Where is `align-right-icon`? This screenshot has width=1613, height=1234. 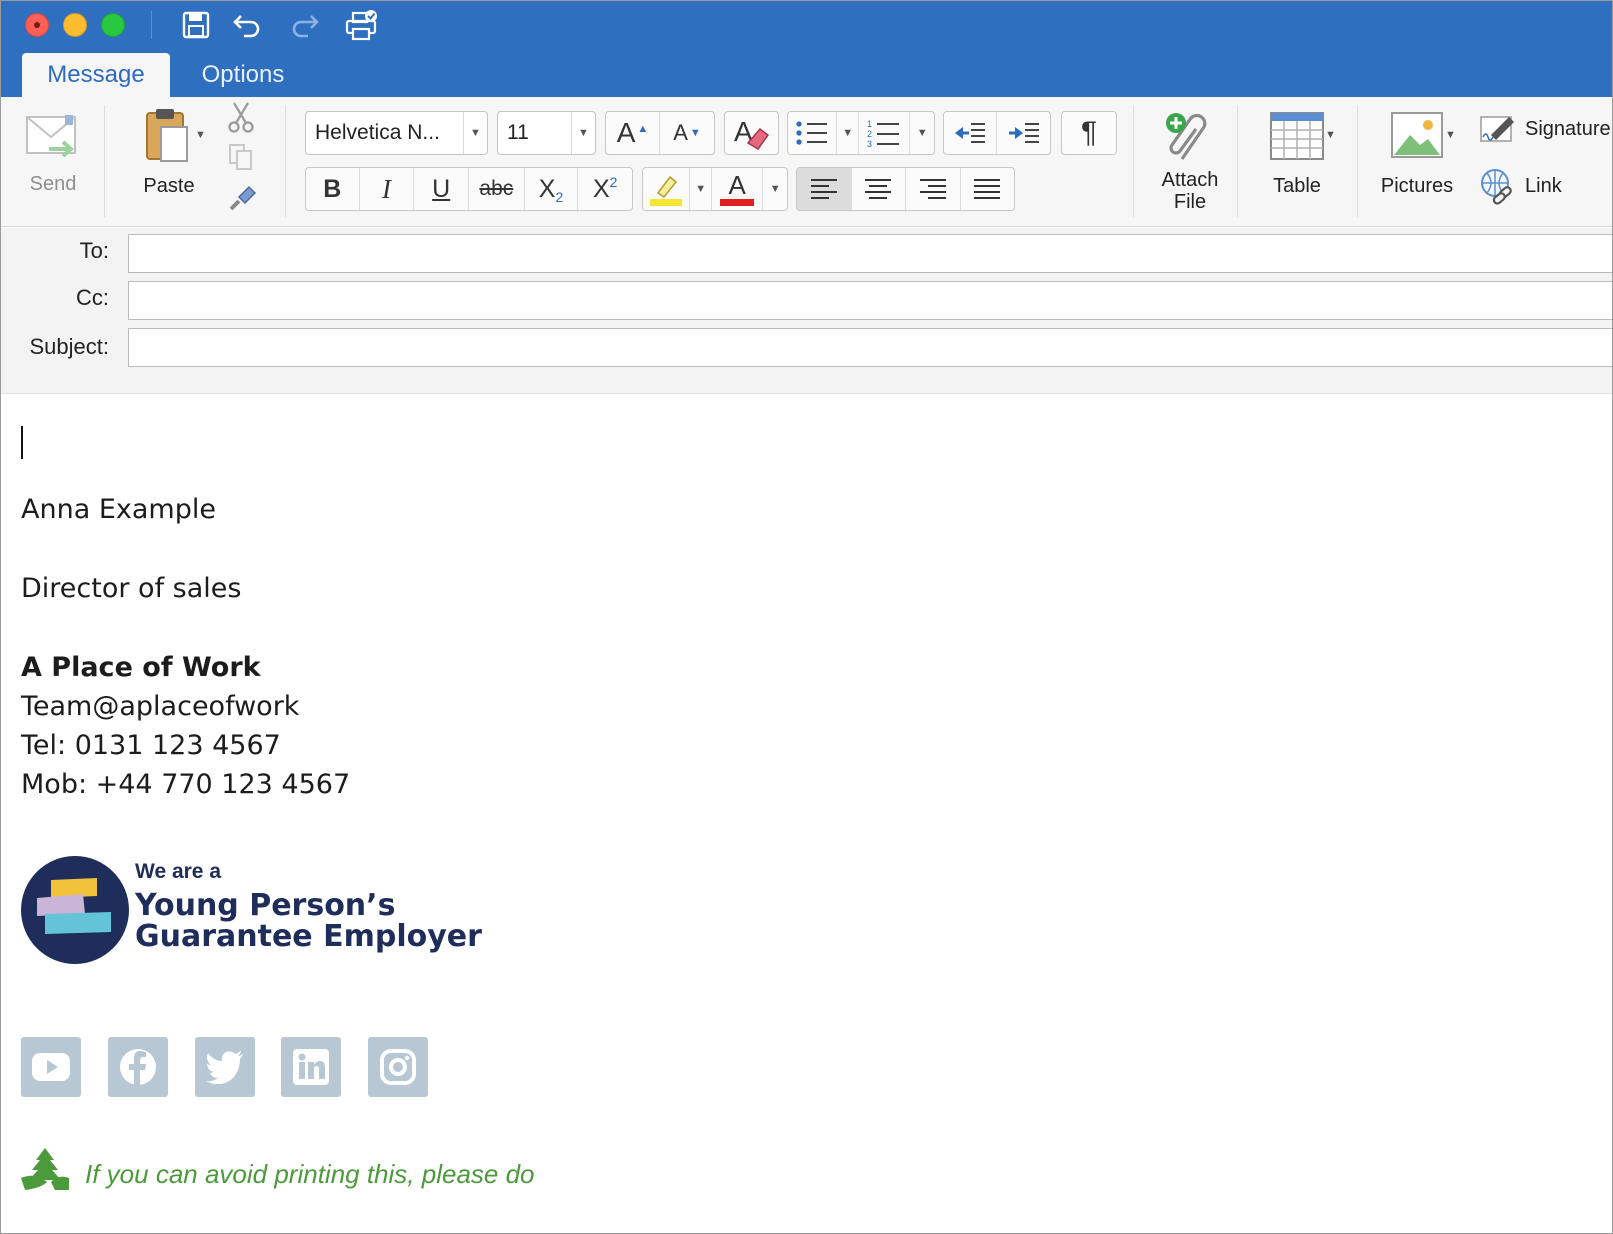
align-right-icon is located at coordinates (932, 189).